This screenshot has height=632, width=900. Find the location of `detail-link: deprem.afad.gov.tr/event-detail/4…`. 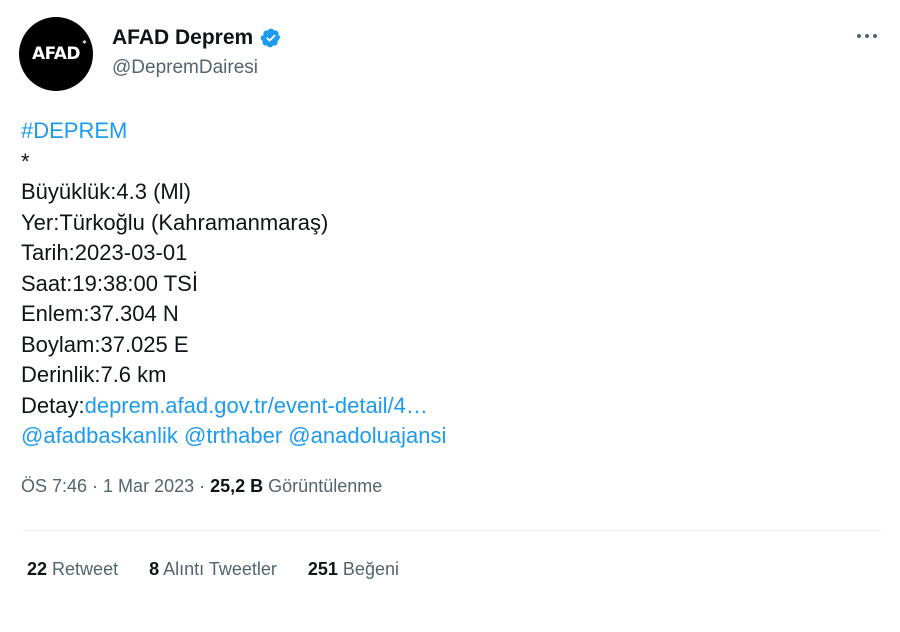

detail-link: deprem.afad.gov.tr/event-detail/4… is located at coordinates (256, 405).